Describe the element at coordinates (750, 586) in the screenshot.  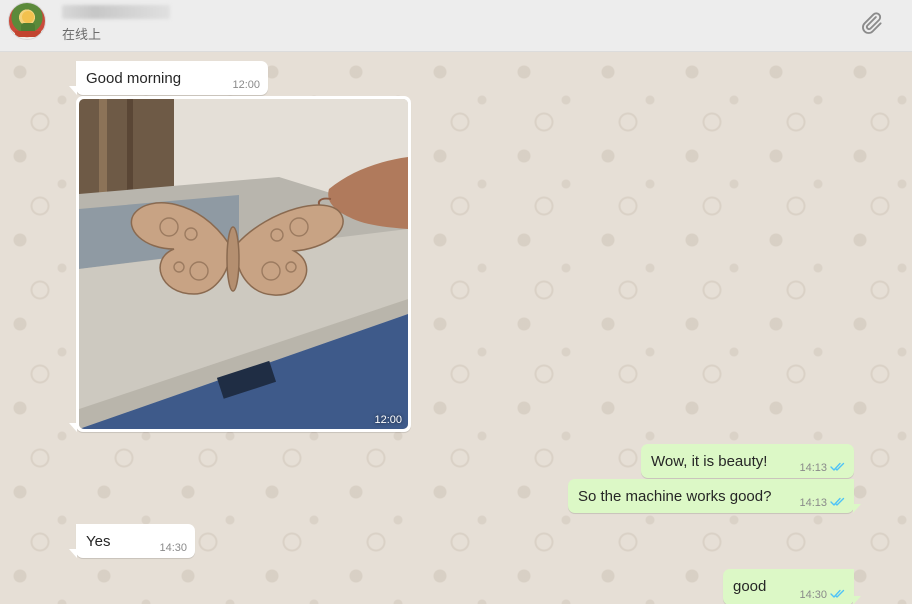
I see `message-text: good` at that location.